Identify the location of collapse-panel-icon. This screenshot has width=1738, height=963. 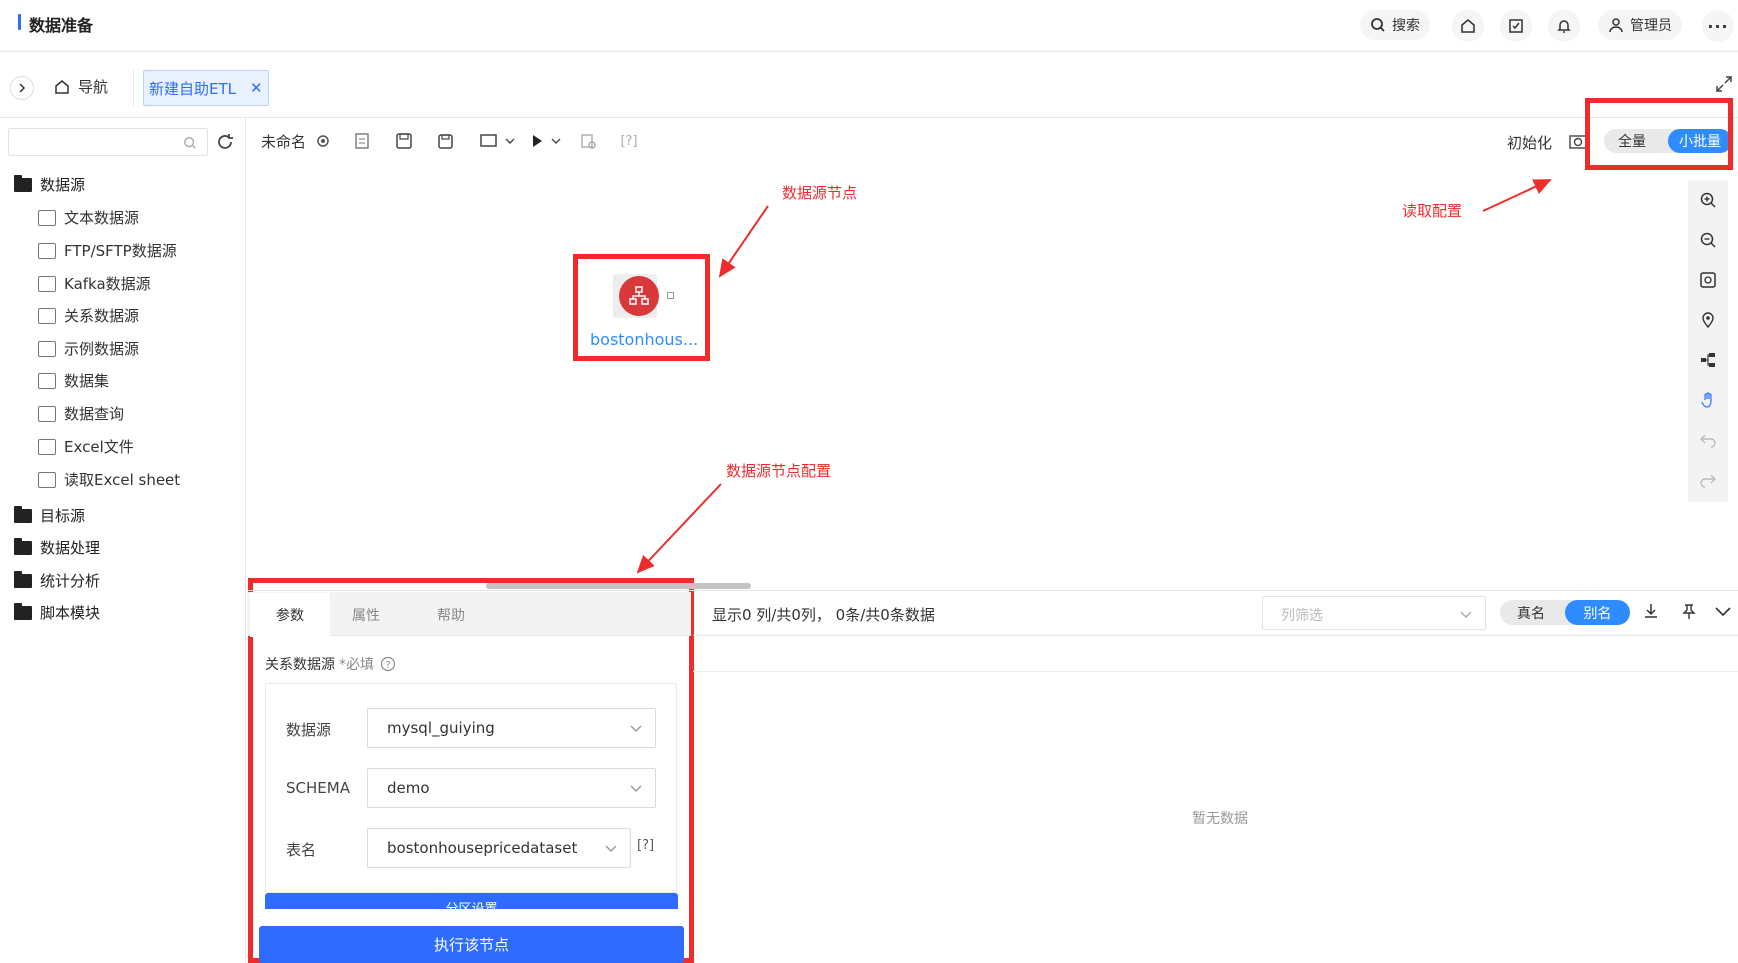
(1723, 613).